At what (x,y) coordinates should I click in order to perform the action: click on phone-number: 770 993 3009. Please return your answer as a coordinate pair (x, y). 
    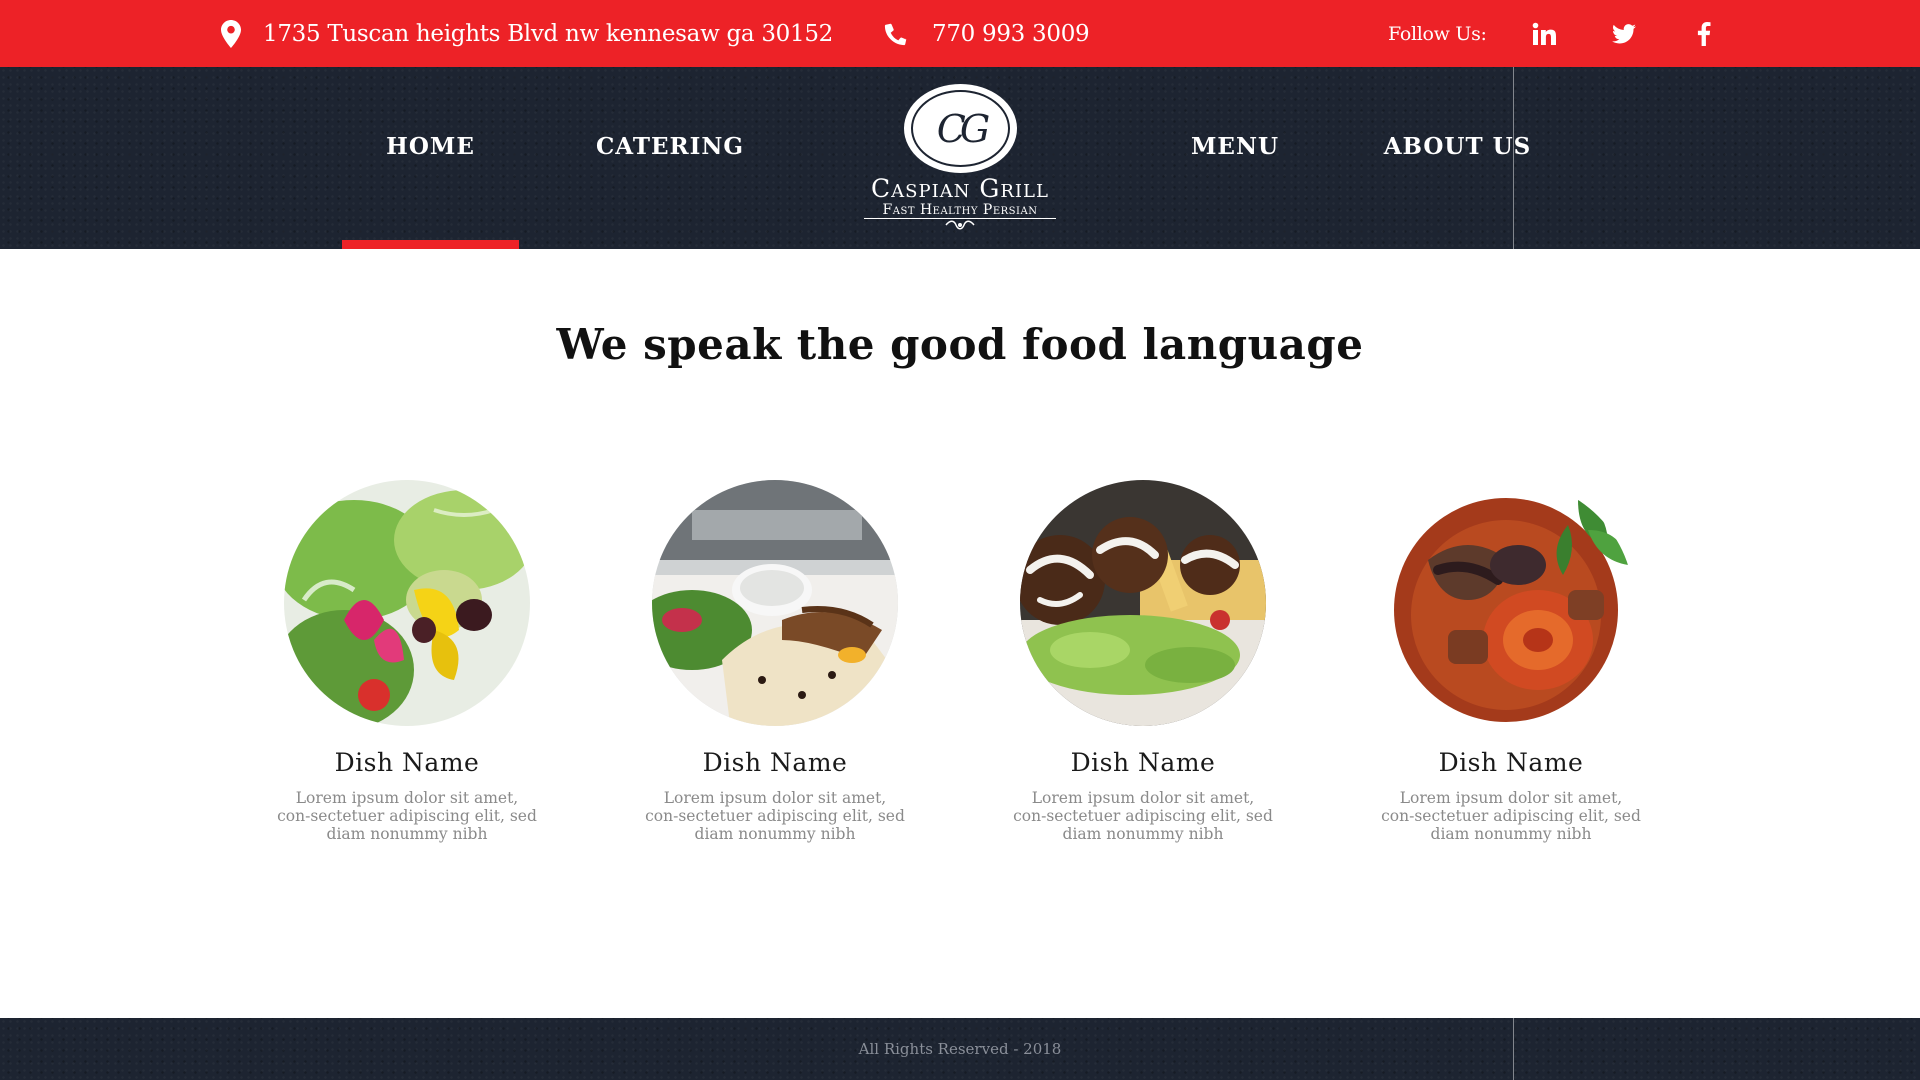
    Looking at the image, I should click on (1011, 34).